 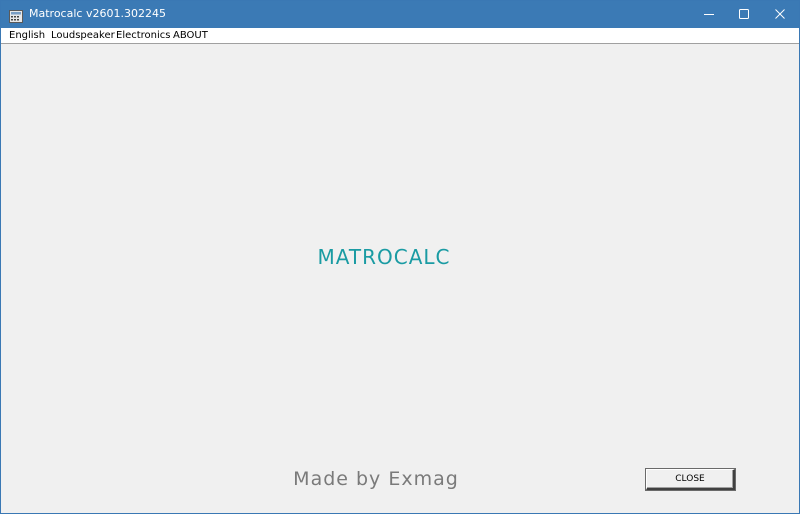 What do you see at coordinates (97, 13) in the screenshot?
I see `window-title: Matrocalc v2601.302245` at bounding box center [97, 13].